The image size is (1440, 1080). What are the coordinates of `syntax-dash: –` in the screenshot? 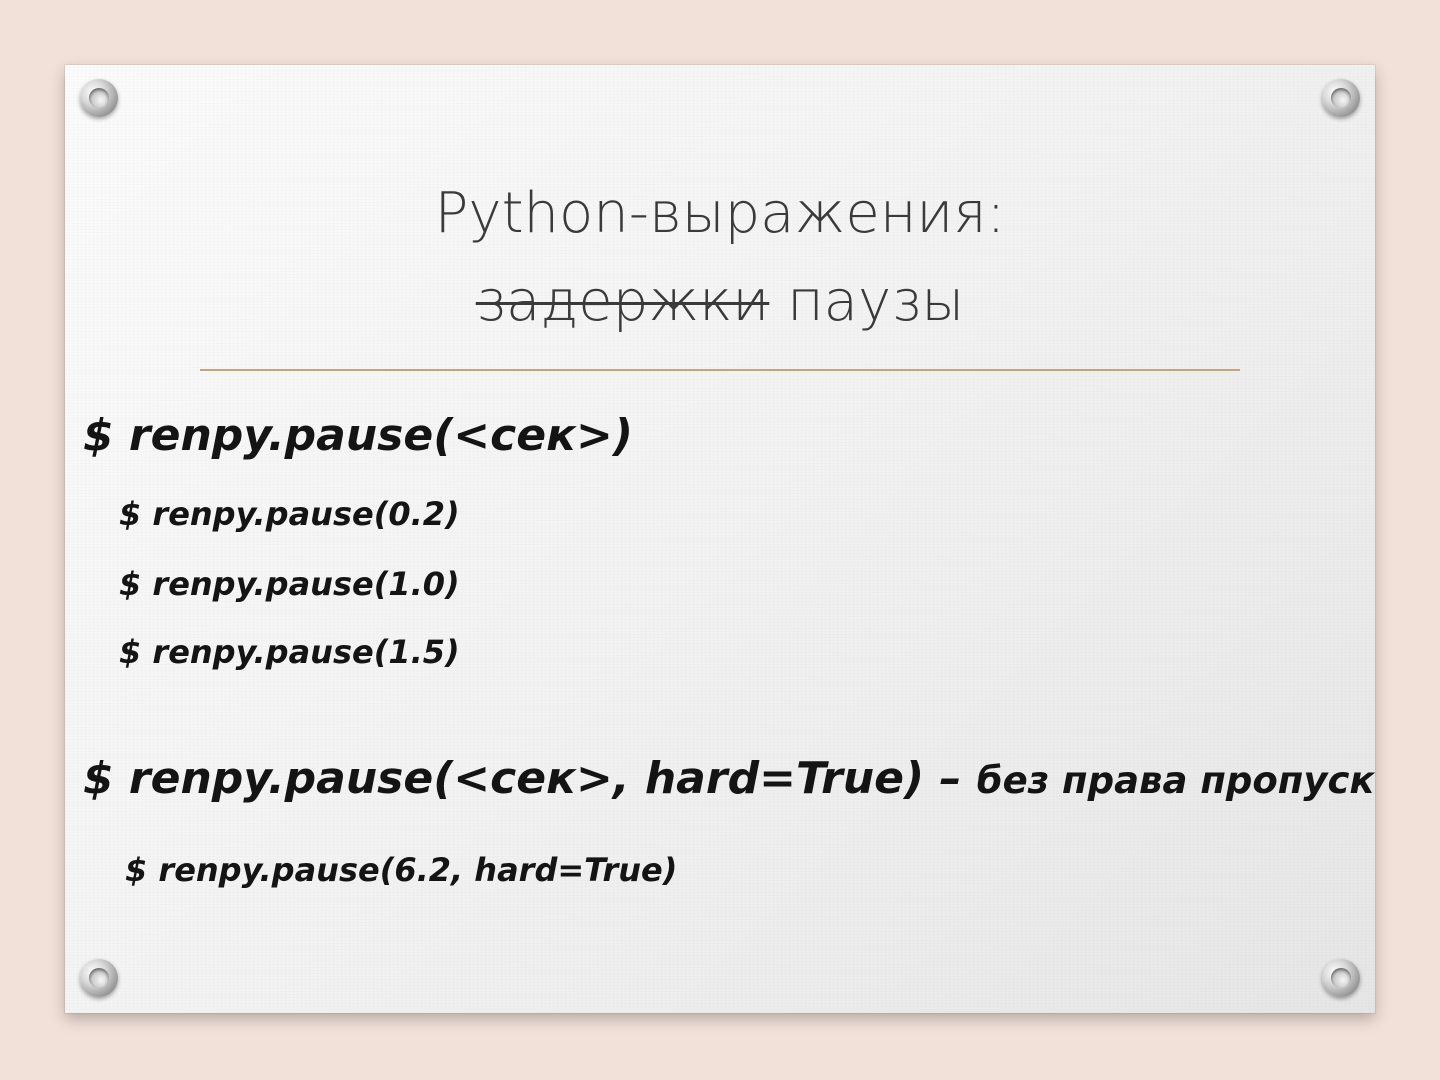 It's located at (950, 778).